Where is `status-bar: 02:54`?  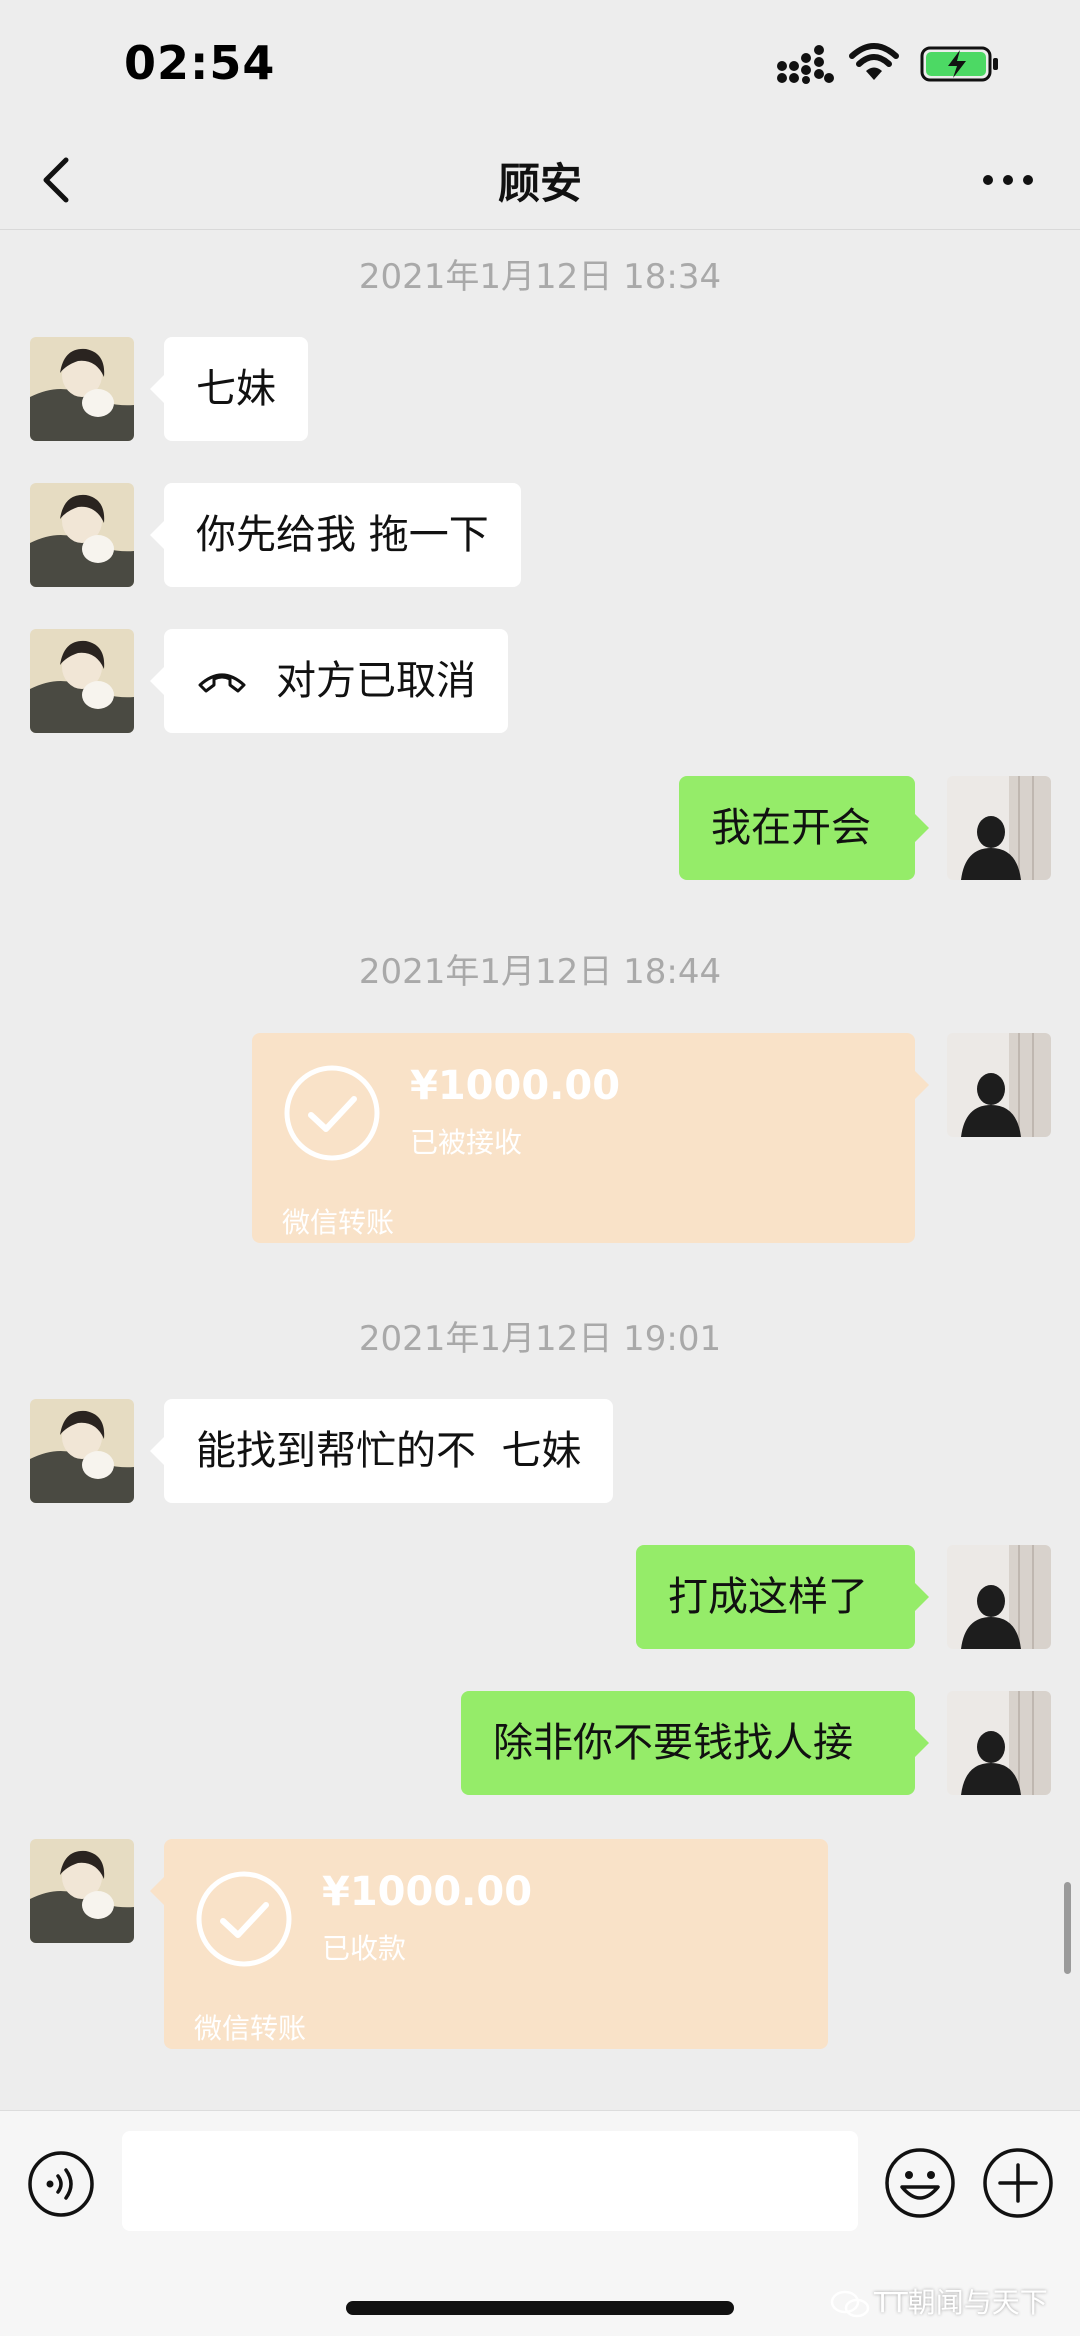 status-bar: 02:54 is located at coordinates (540, 65).